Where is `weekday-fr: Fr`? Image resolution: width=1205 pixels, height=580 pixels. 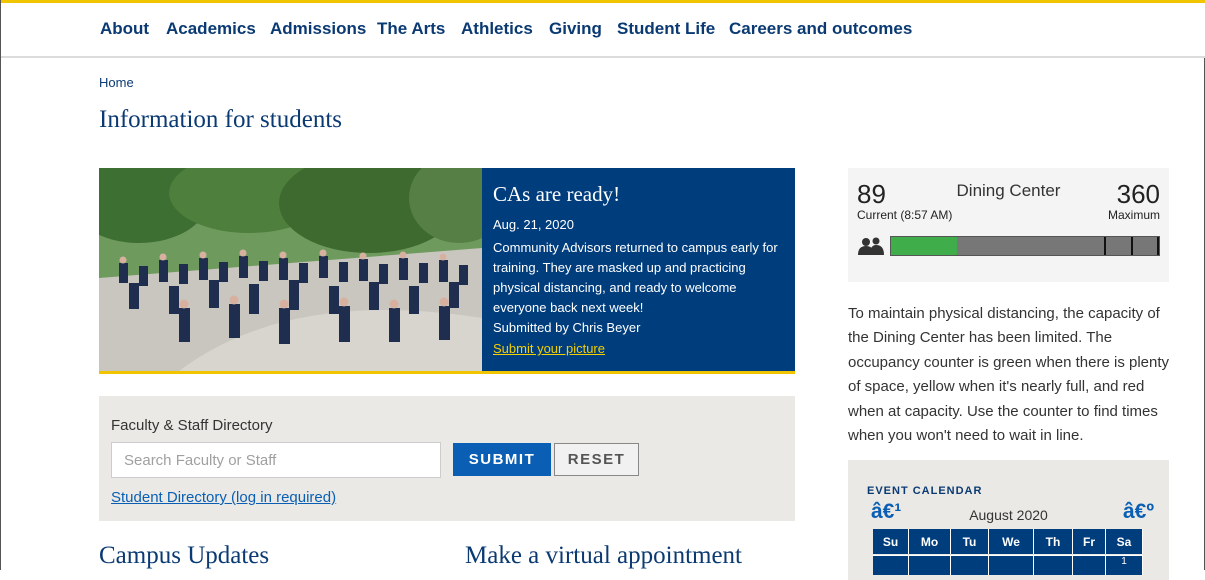 weekday-fr: Fr is located at coordinates (1089, 541).